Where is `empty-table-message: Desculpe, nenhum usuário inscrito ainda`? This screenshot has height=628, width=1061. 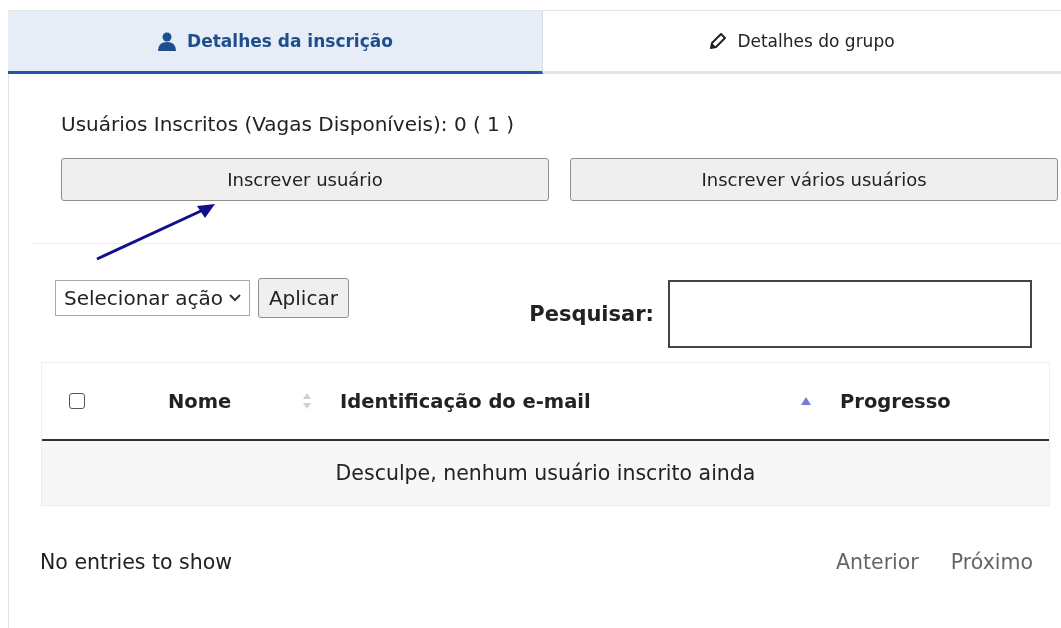
empty-table-message: Desculpe, nenhum usuário inscrito ainda is located at coordinates (545, 473).